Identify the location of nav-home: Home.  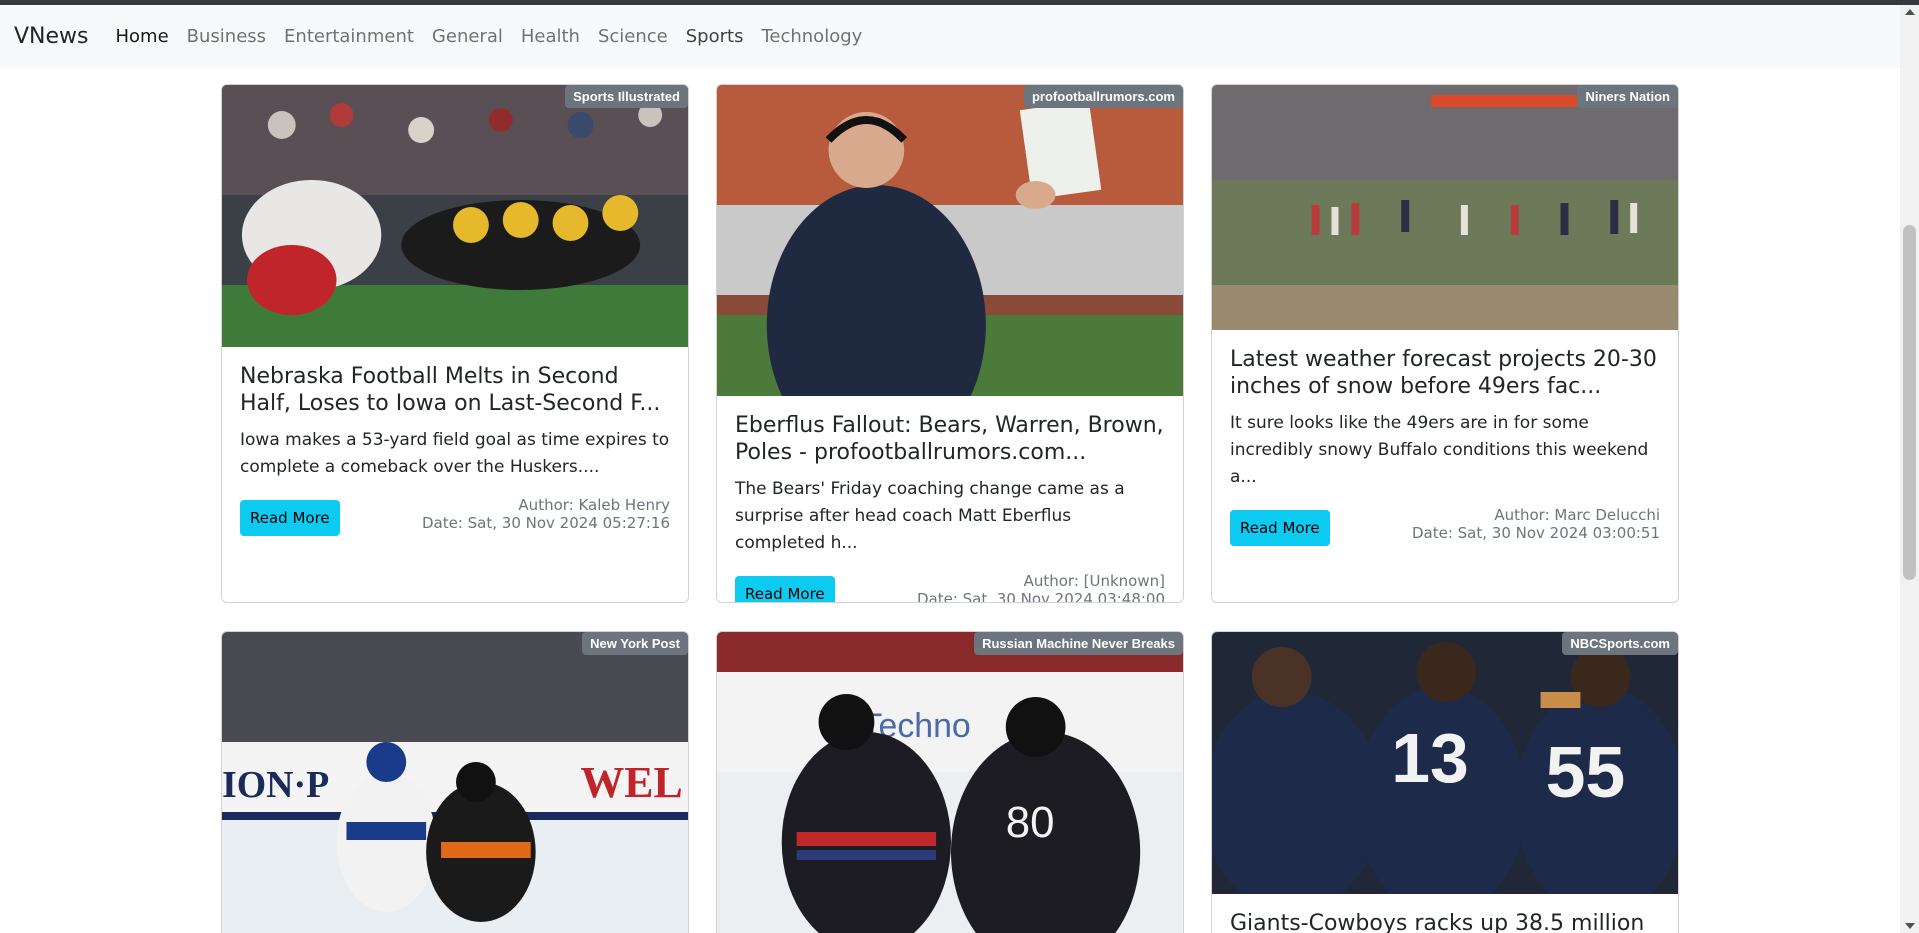
(142, 36).